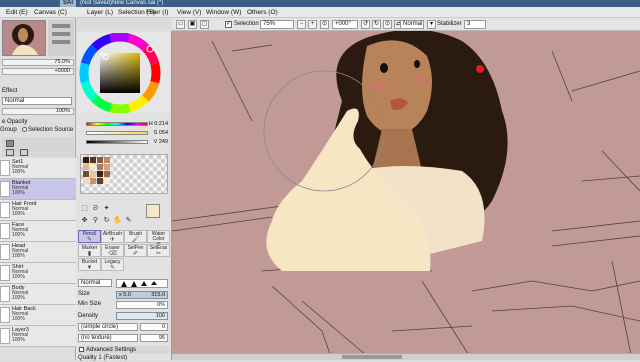 This screenshot has width=640, height=362. I want to click on navigator-zoom-slider: 75.0%, so click(38, 62).